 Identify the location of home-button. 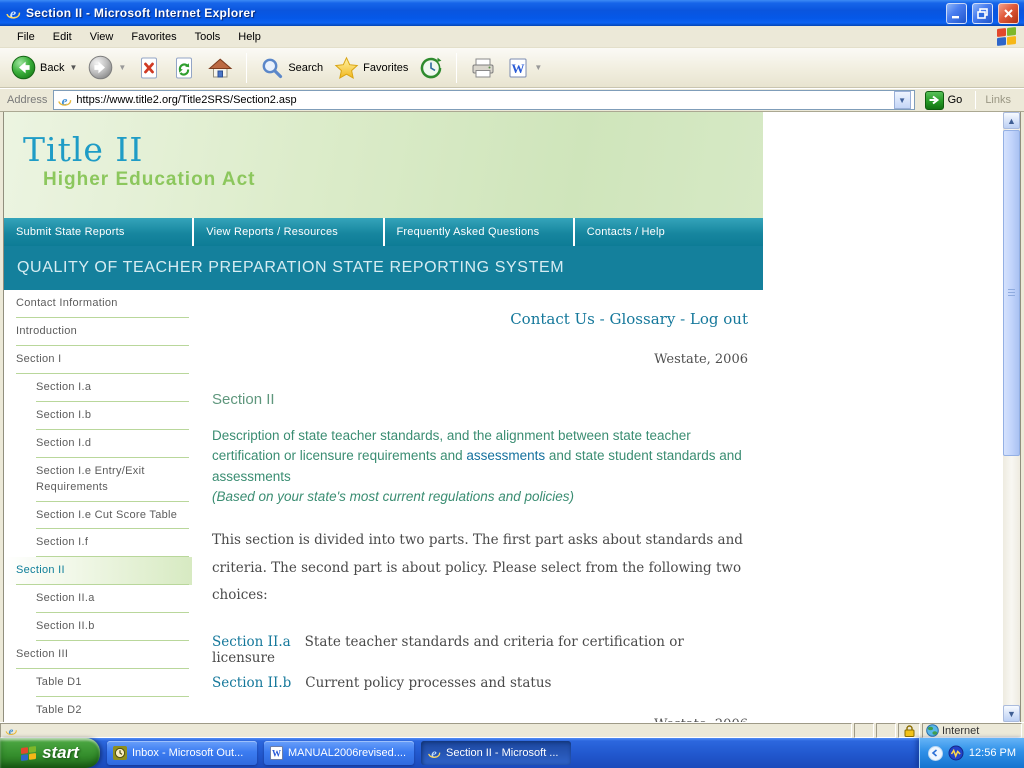
(220, 68).